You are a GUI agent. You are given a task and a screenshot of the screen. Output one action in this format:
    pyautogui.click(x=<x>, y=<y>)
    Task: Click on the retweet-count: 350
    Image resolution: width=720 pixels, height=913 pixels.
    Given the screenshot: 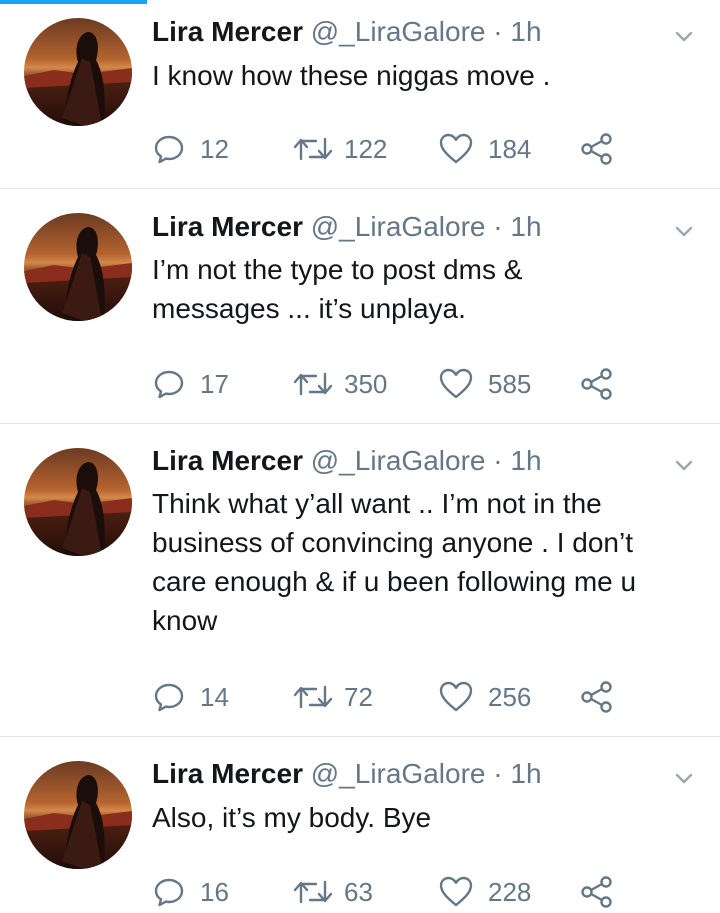 What is the action you would take?
    pyautogui.click(x=366, y=383)
    